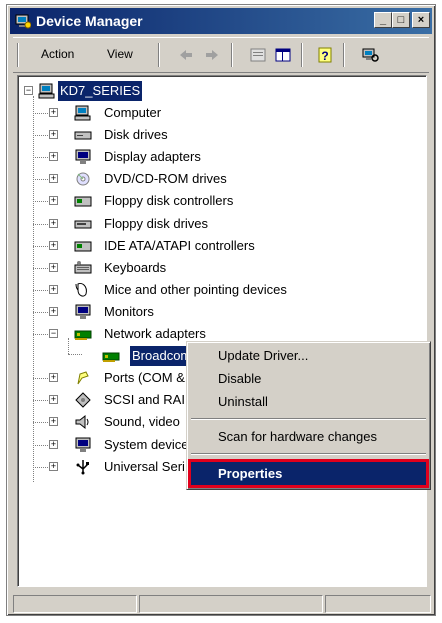 Image resolution: width=442 pixels, height=623 pixels. Describe the element at coordinates (212, 55) in the screenshot. I see `forward-arrow-icon` at that location.